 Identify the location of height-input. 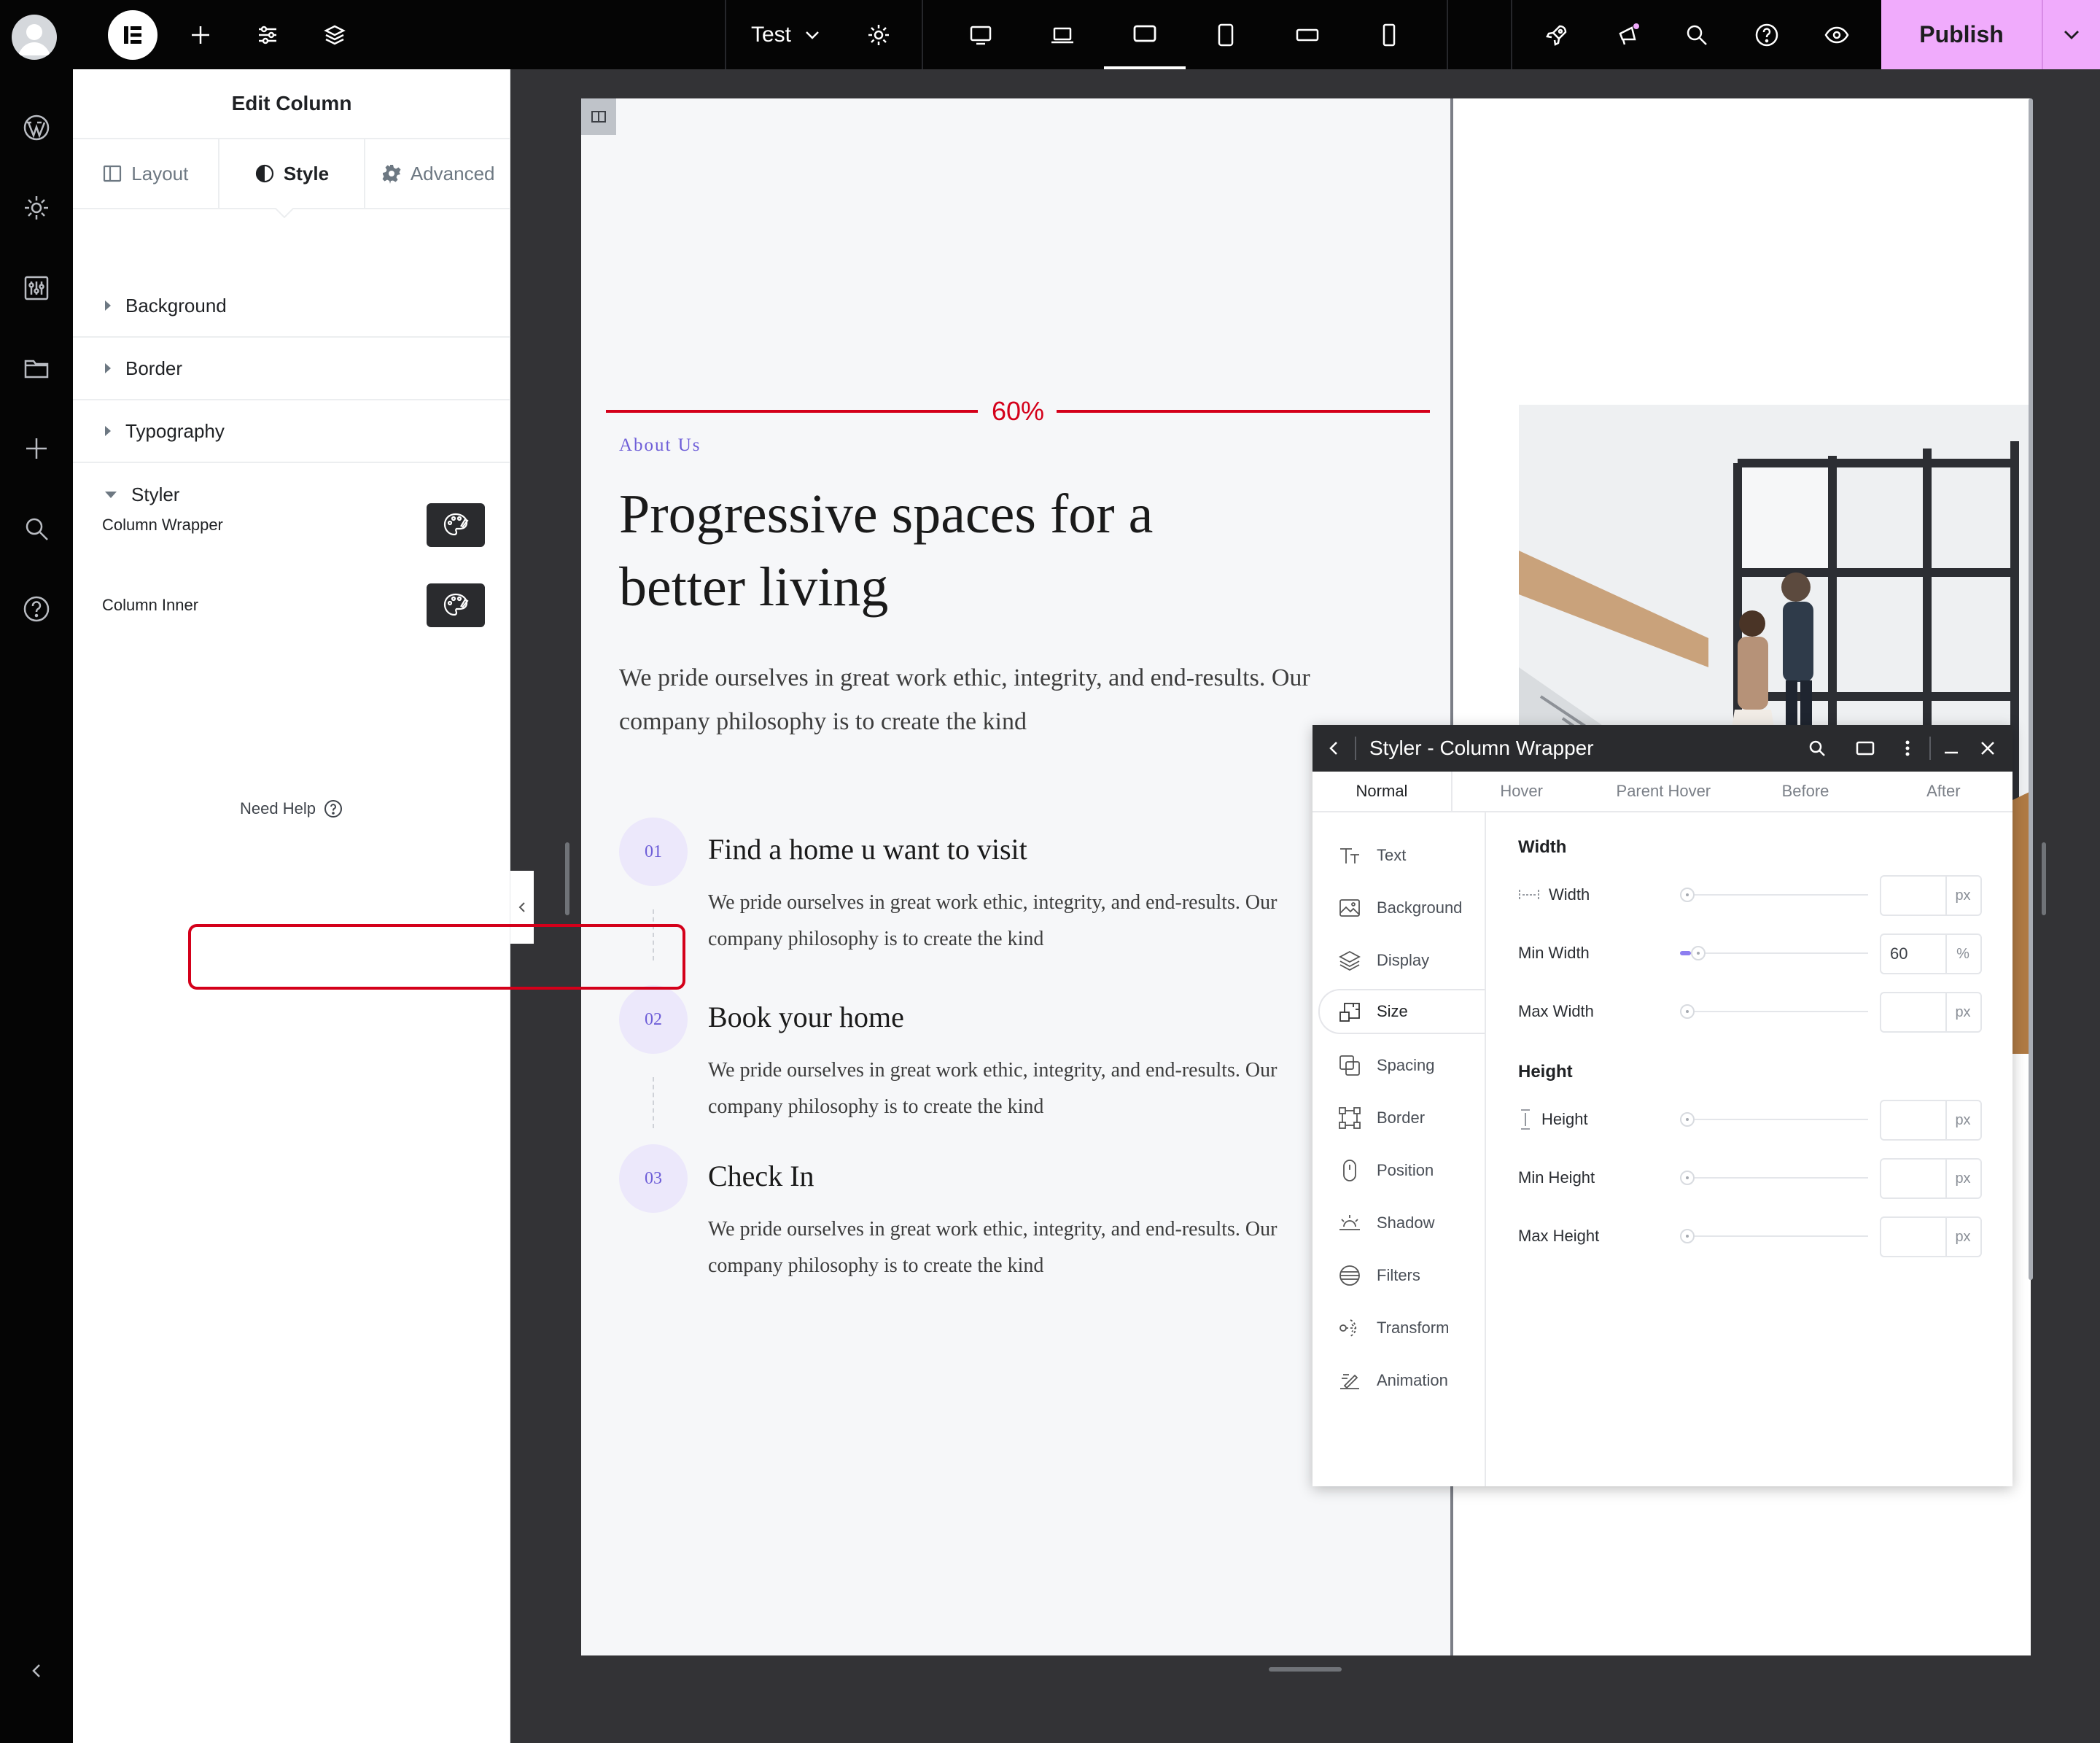
(1913, 1120).